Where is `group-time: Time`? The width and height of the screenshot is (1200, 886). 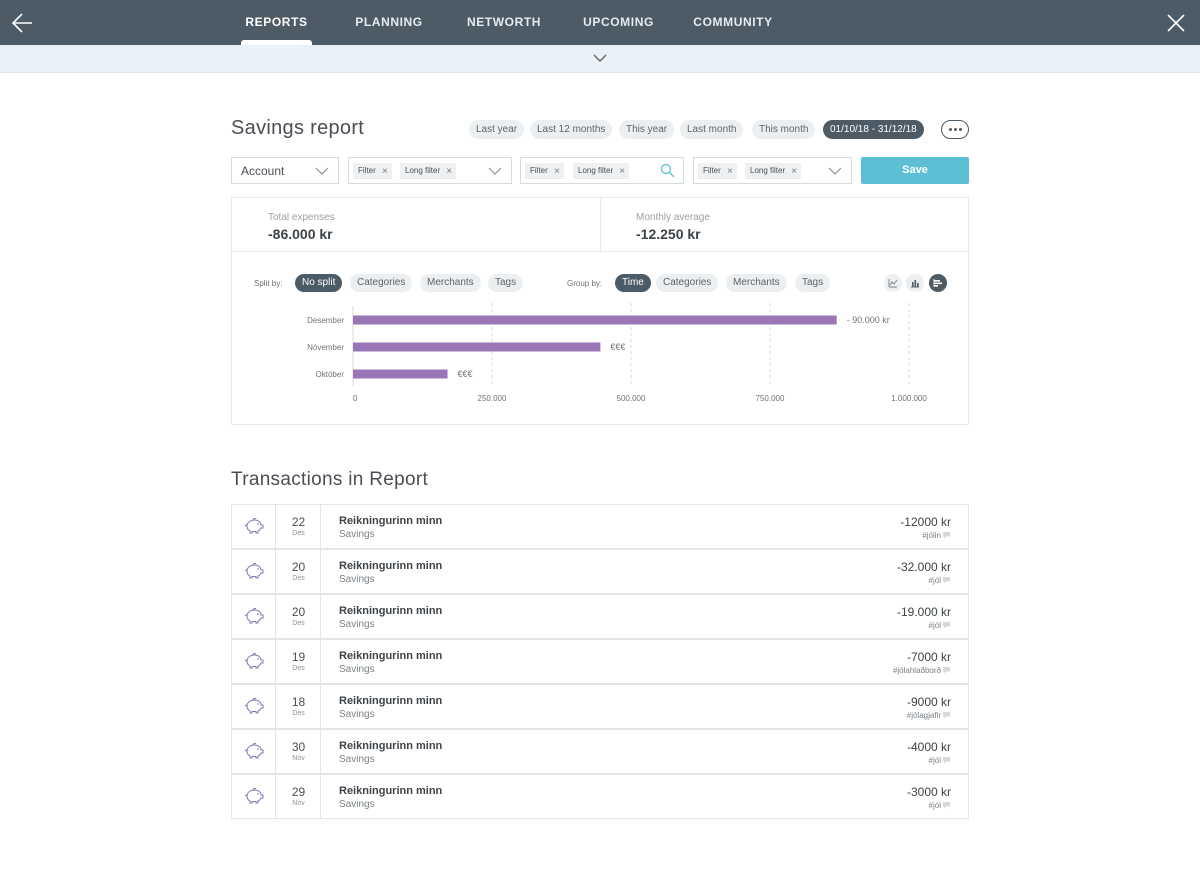 group-time: Time is located at coordinates (633, 283).